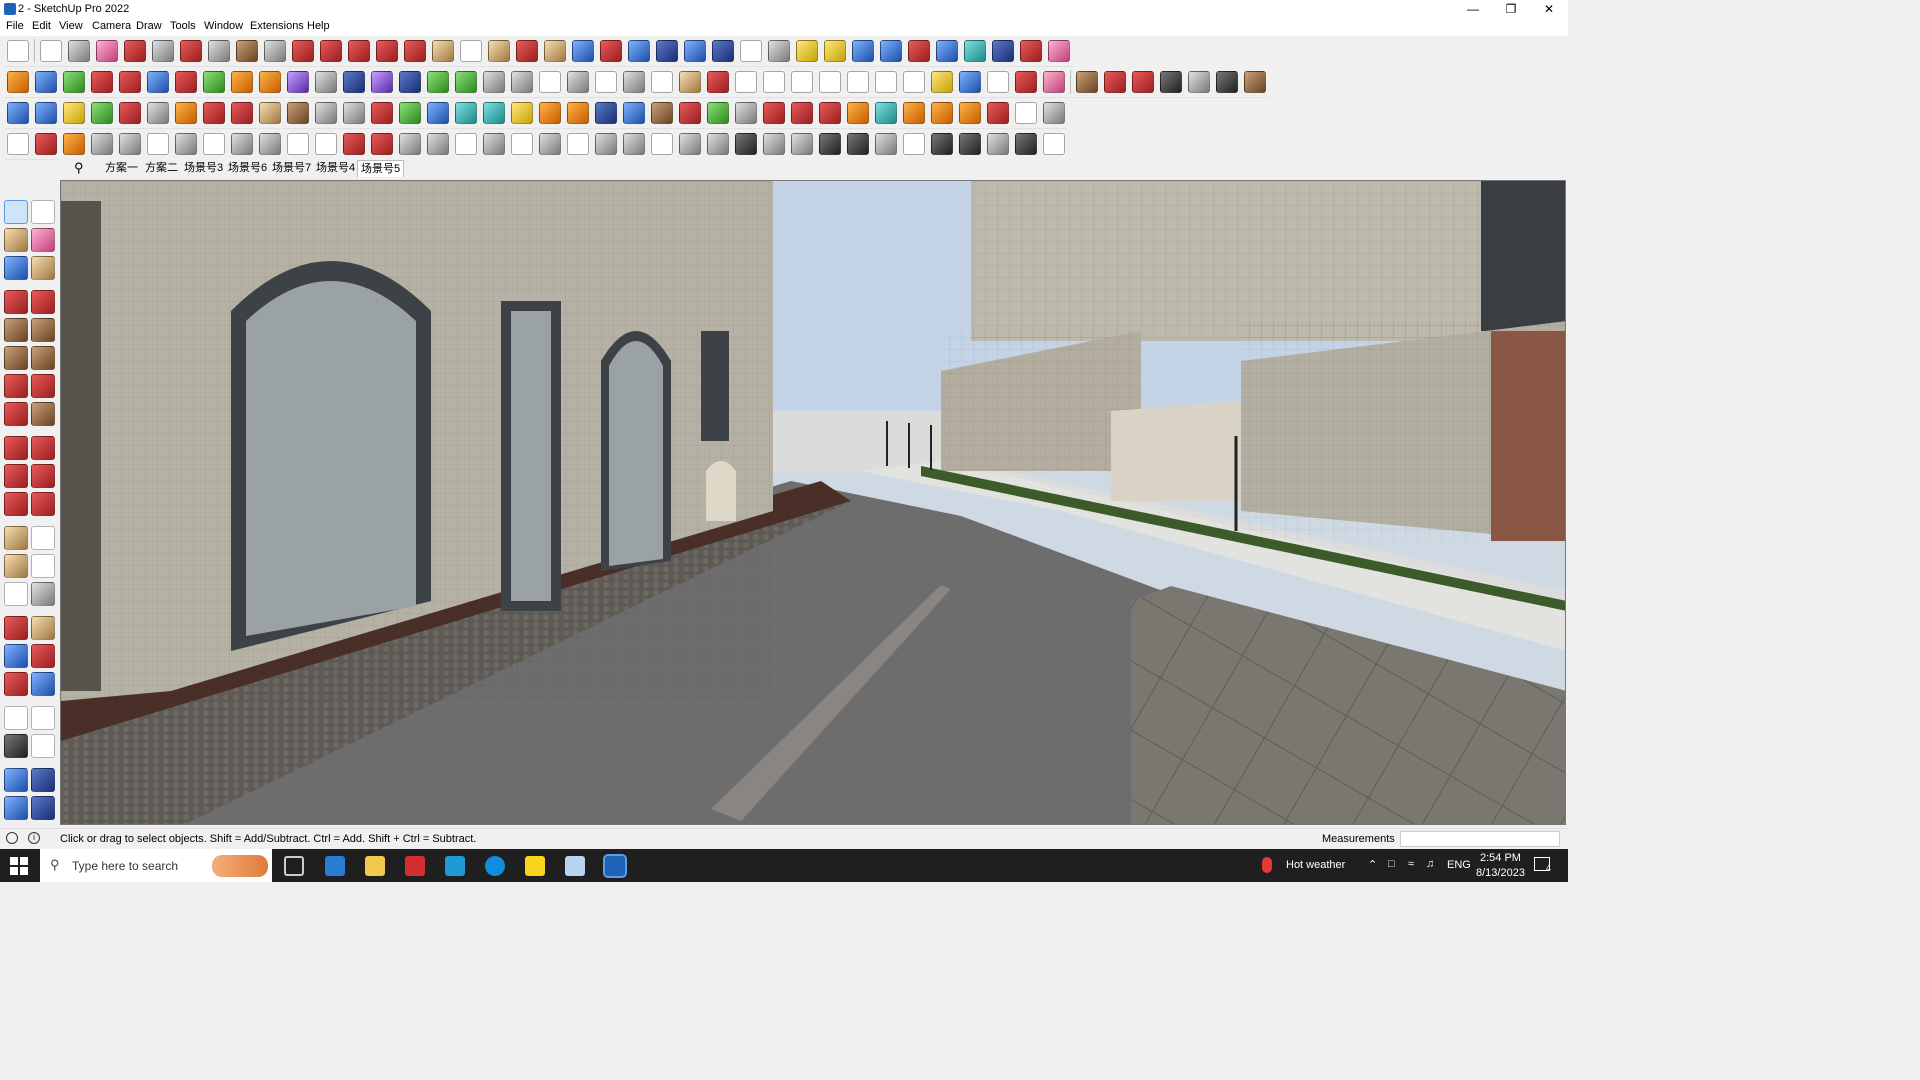 This screenshot has width=1920, height=1080. What do you see at coordinates (130, 82) in the screenshot?
I see `plugin-row2-b-icon` at bounding box center [130, 82].